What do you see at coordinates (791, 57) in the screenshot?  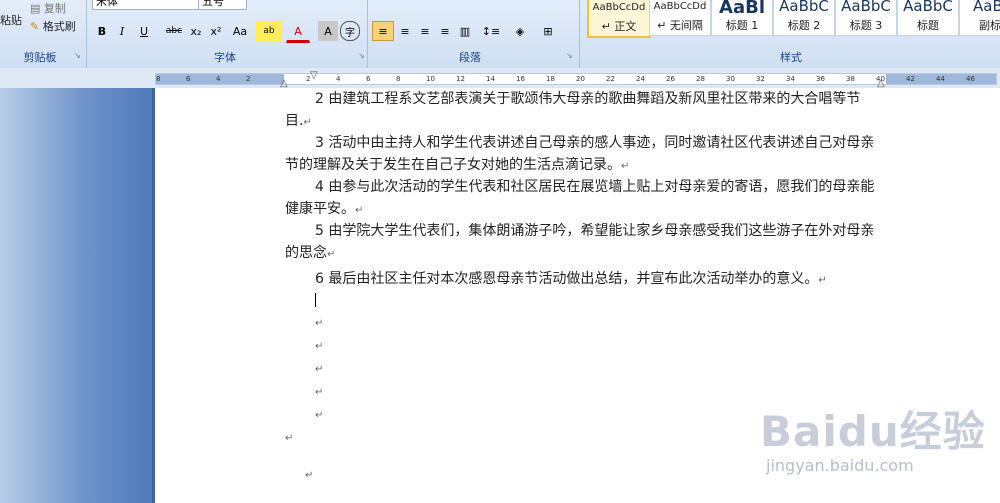 I see `styles-group-label: 样式` at bounding box center [791, 57].